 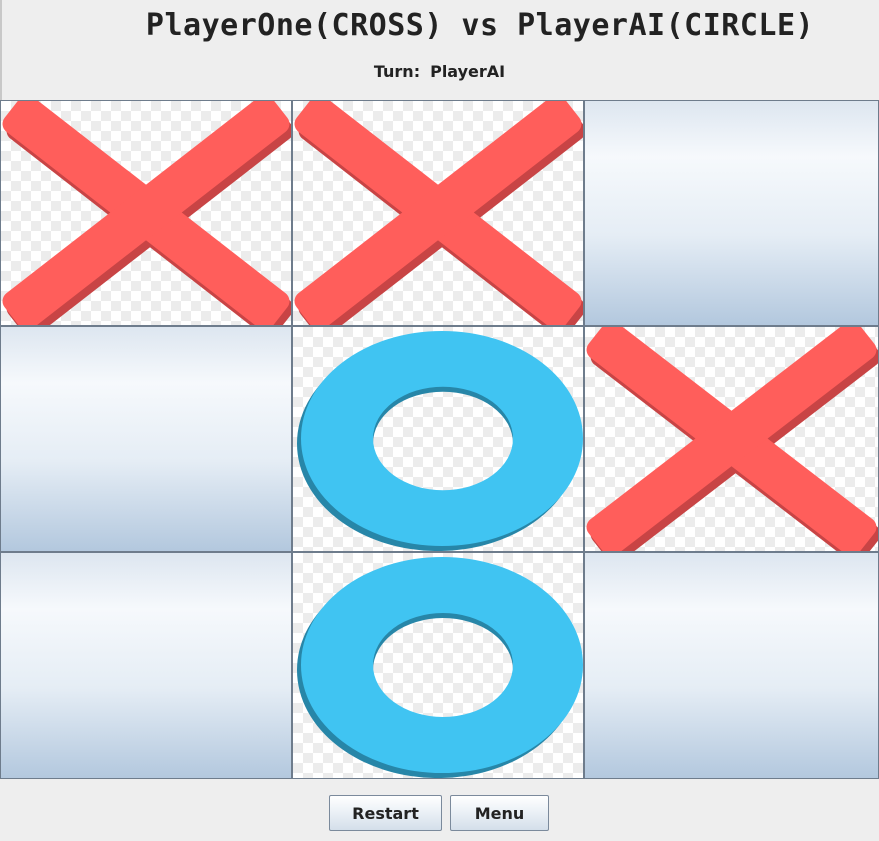 I want to click on board-cell-r3-c1, so click(x=146, y=665).